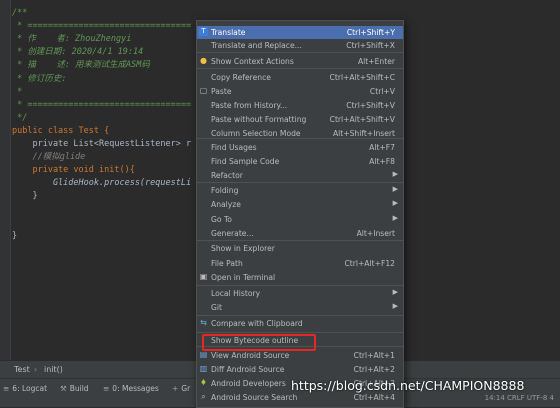  I want to click on menu-item-label: Analyze, so click(226, 204).